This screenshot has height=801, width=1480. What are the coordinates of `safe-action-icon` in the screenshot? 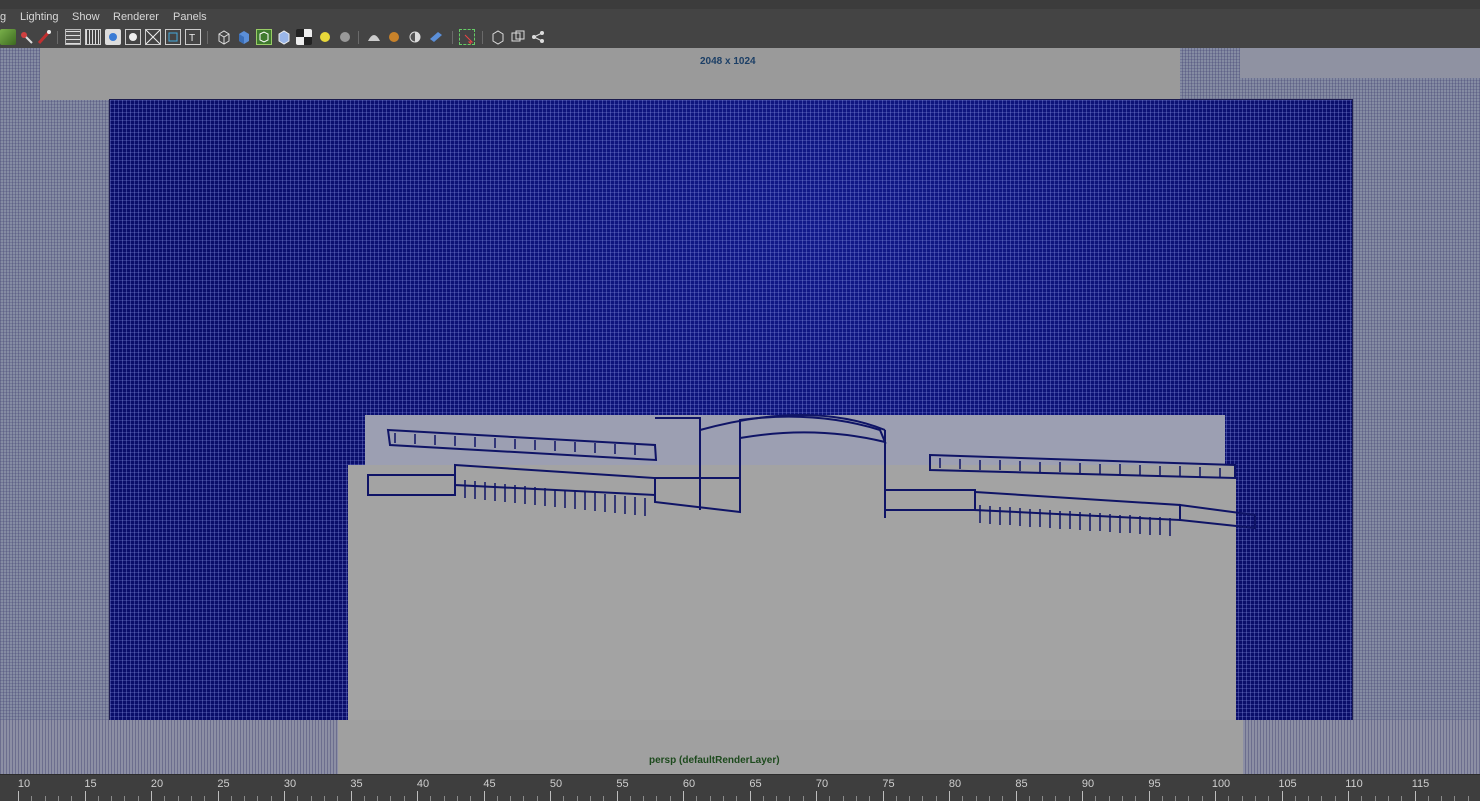 It's located at (173, 37).